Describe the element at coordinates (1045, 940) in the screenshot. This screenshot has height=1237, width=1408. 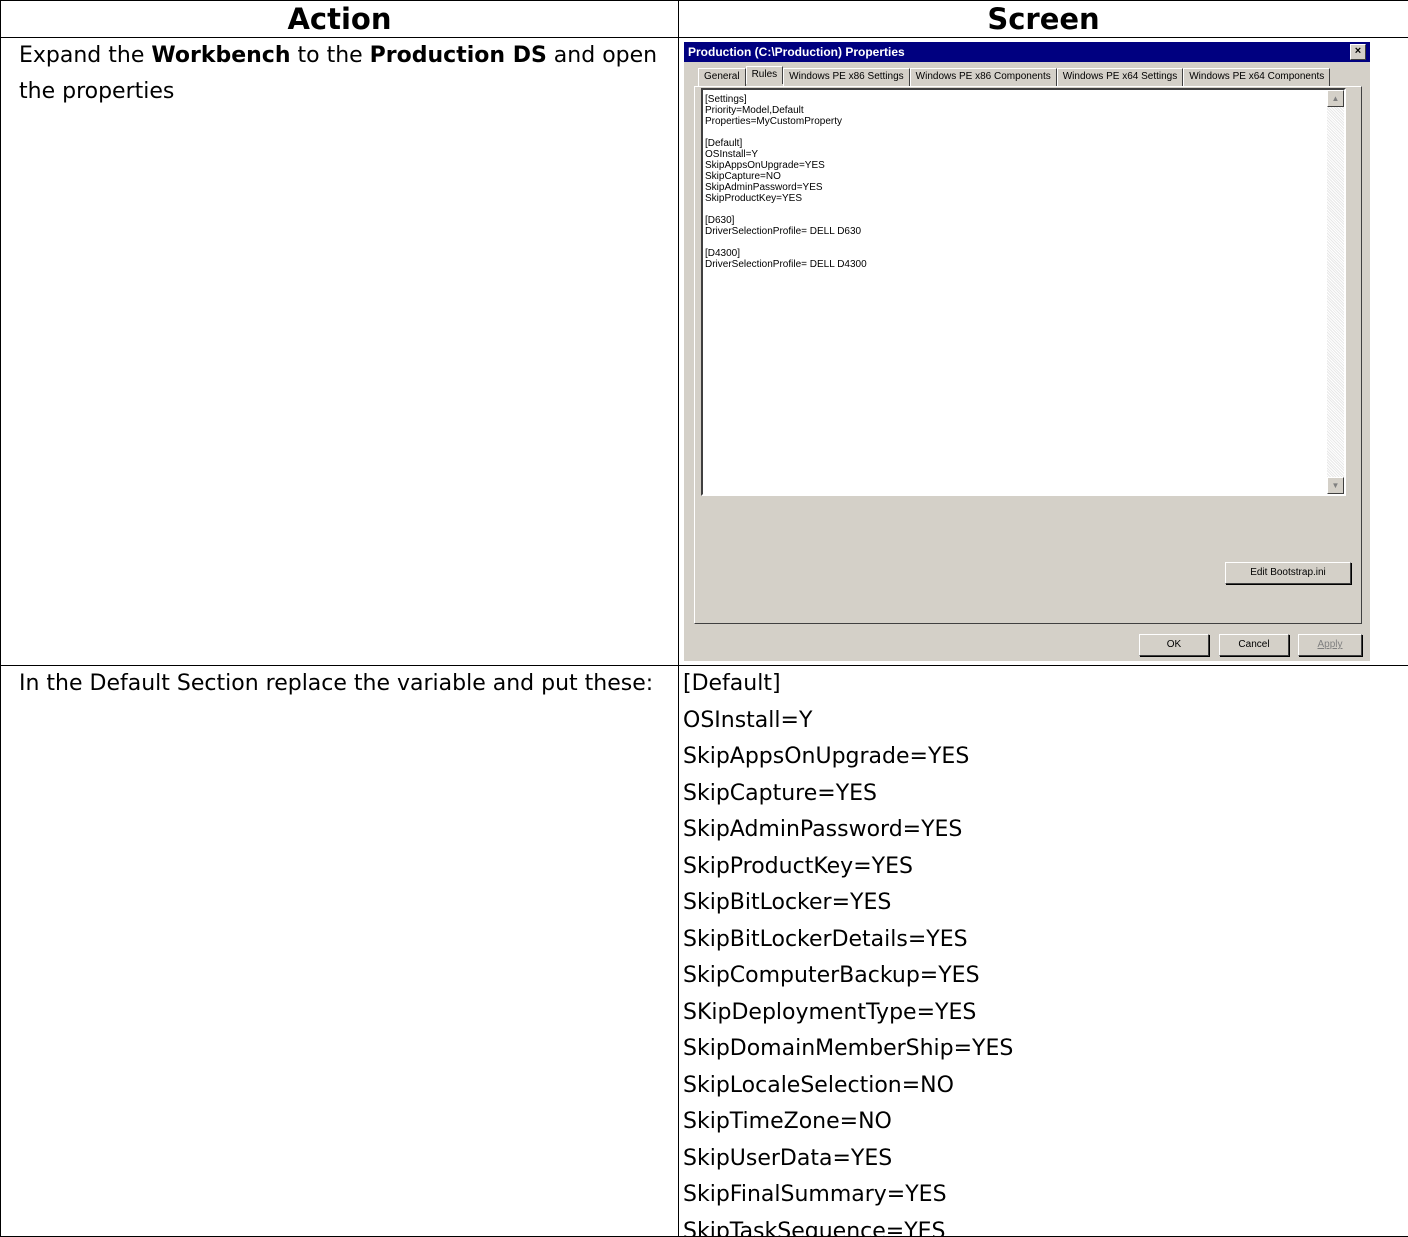
I see `setting-line: SkipBitLockerDetails=YES` at that location.